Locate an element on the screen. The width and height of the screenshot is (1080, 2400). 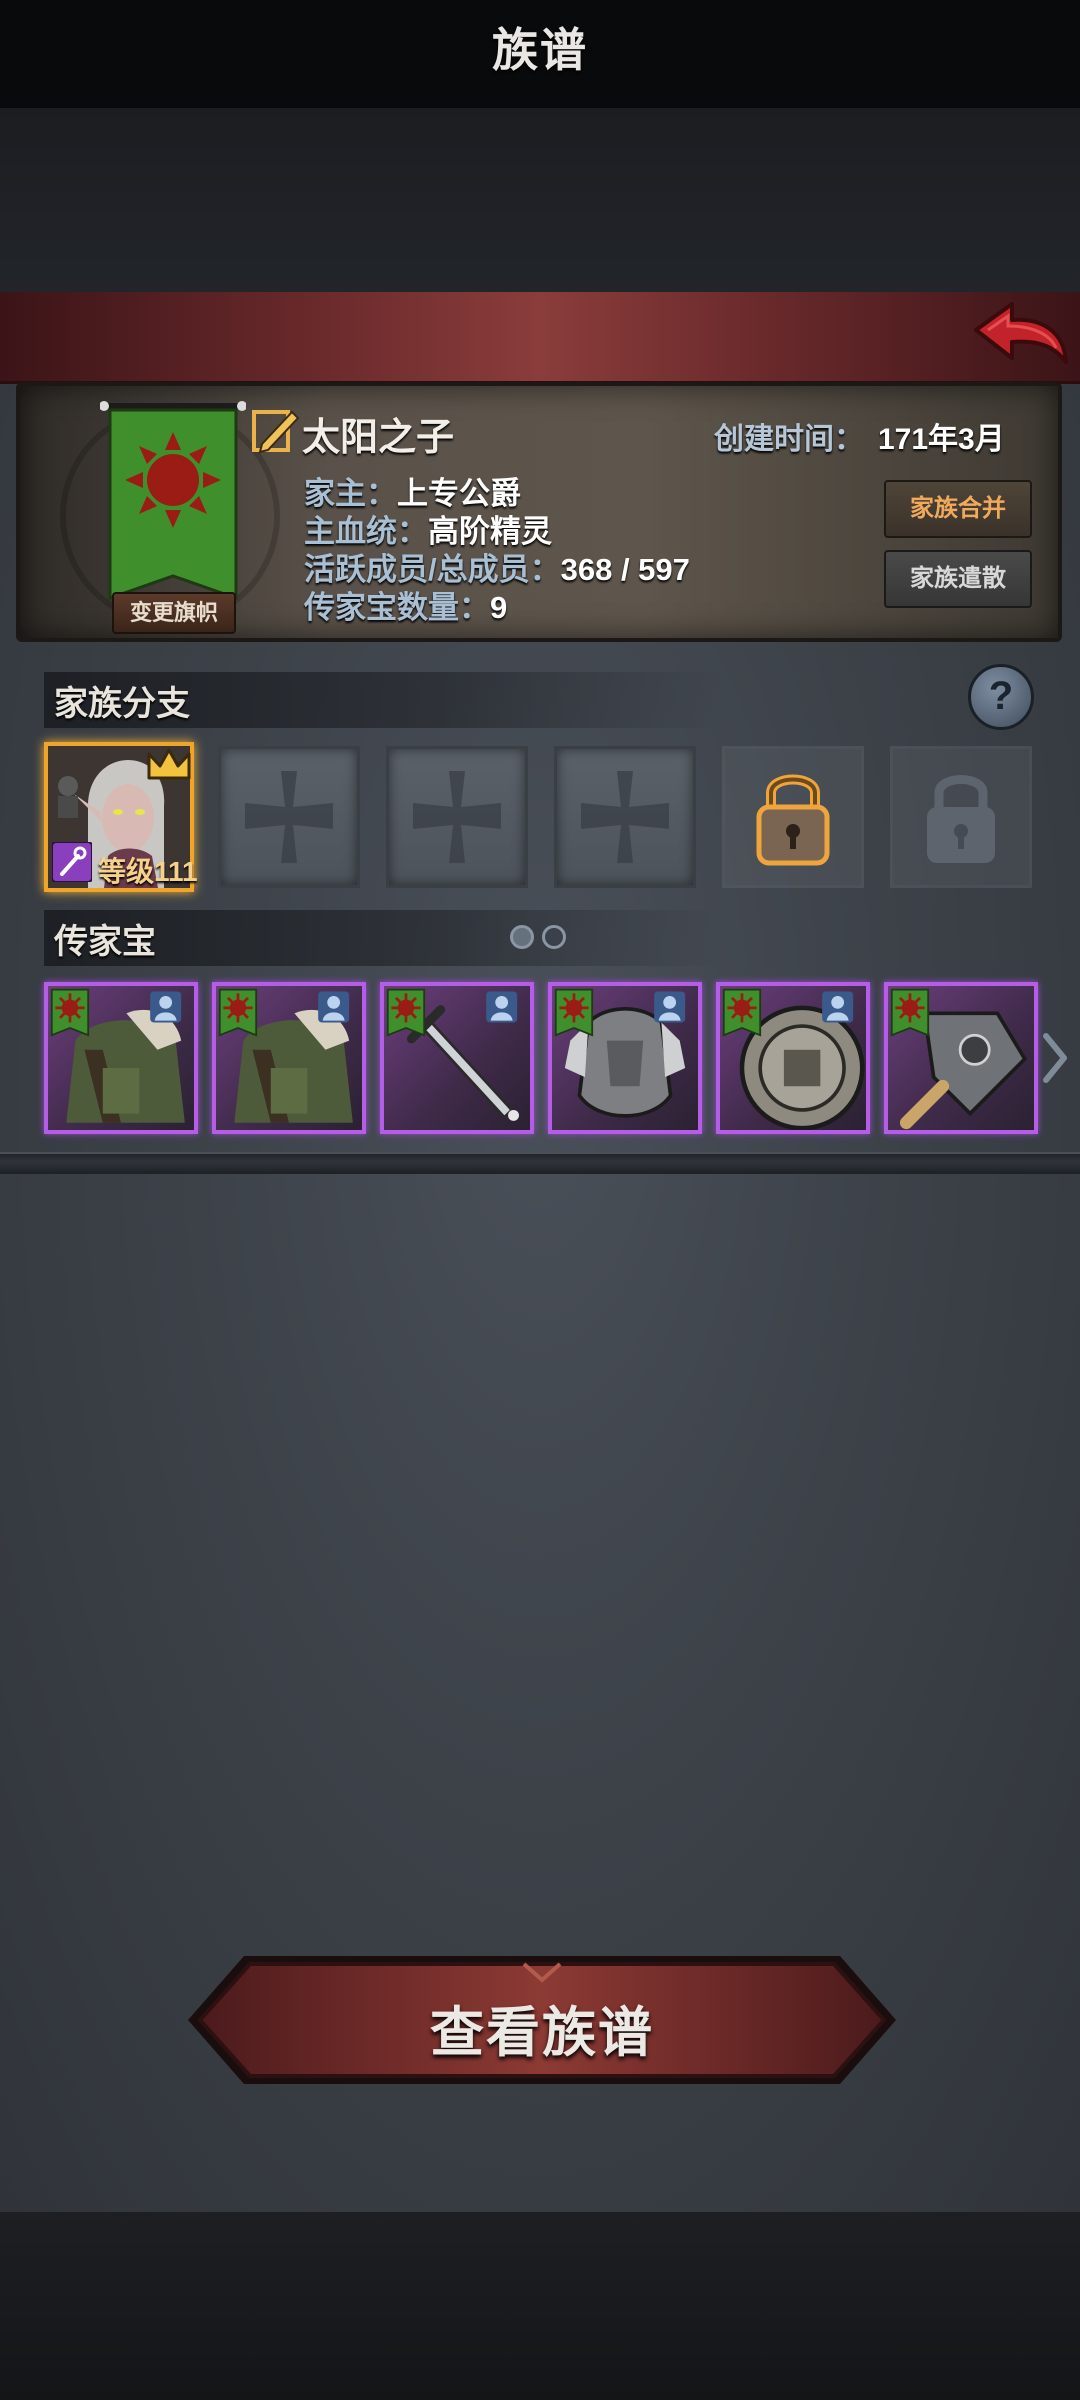
heirloom-count-label: 传家宝数量： is located at coordinates (397, 607).